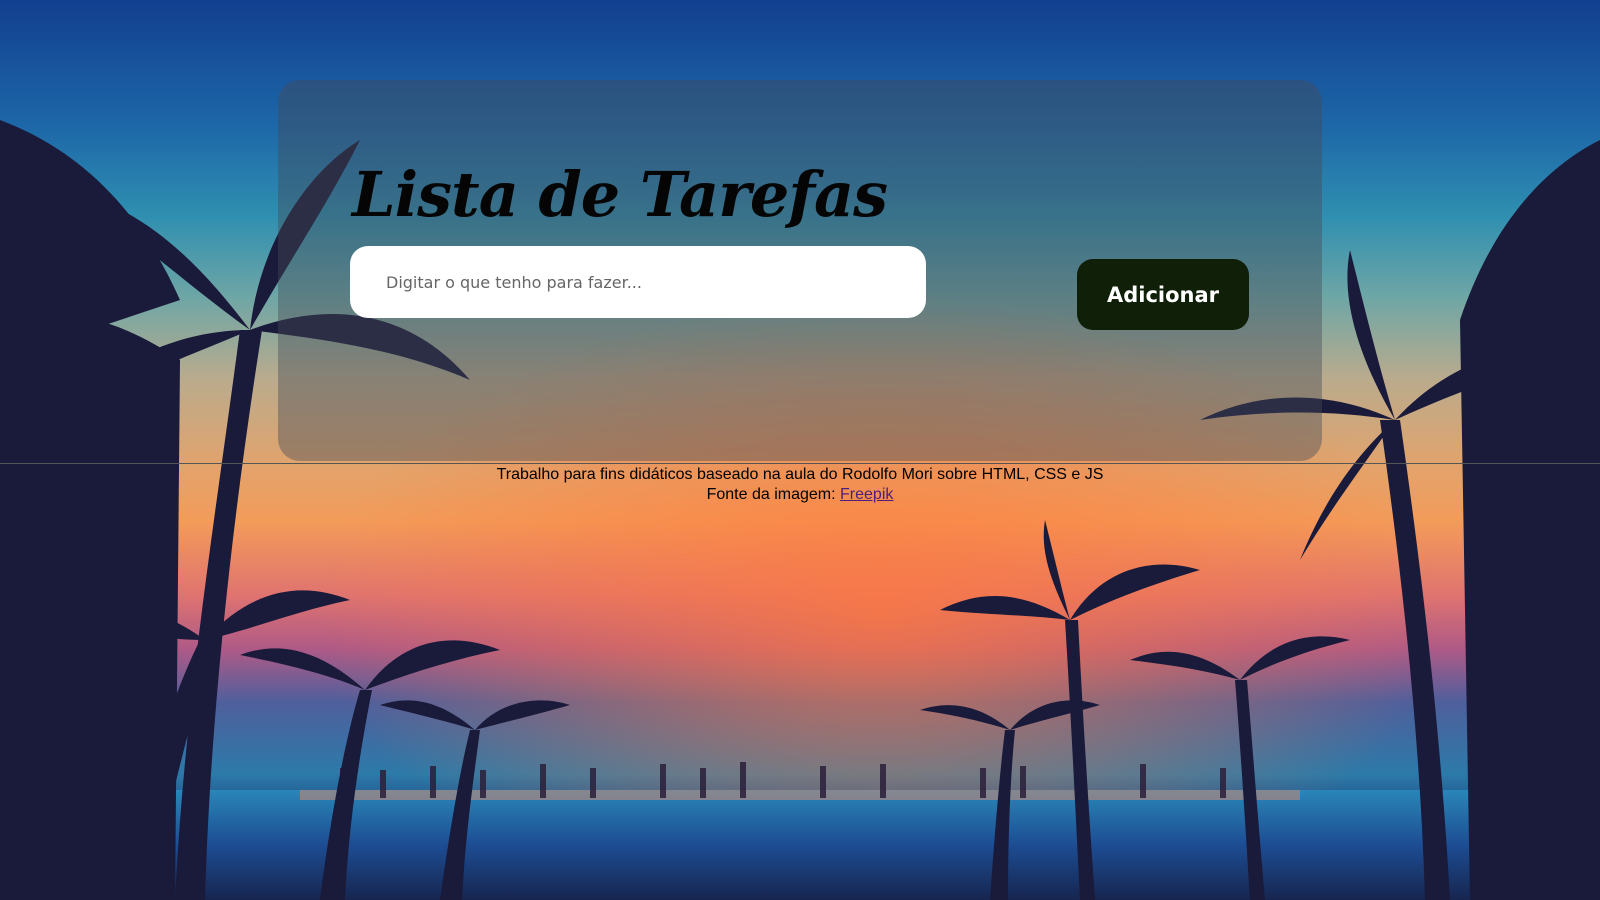  Describe the element at coordinates (771, 494) in the screenshot. I see `image-source-label: Fonte da imagem:` at that location.